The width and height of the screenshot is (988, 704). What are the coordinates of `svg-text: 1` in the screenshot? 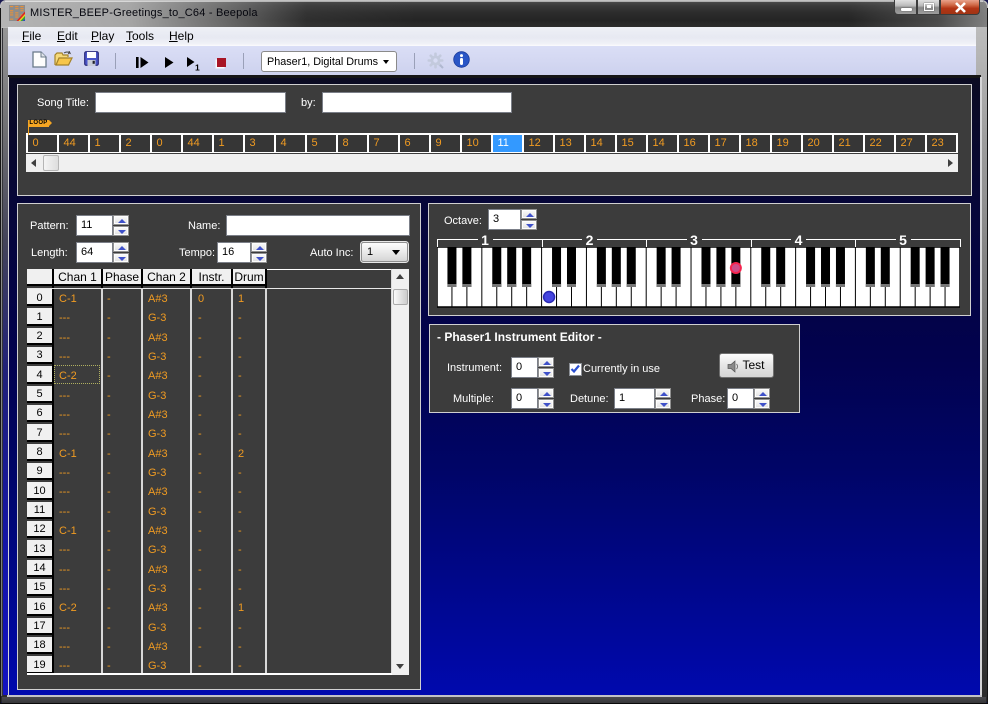 It's located at (197, 67).